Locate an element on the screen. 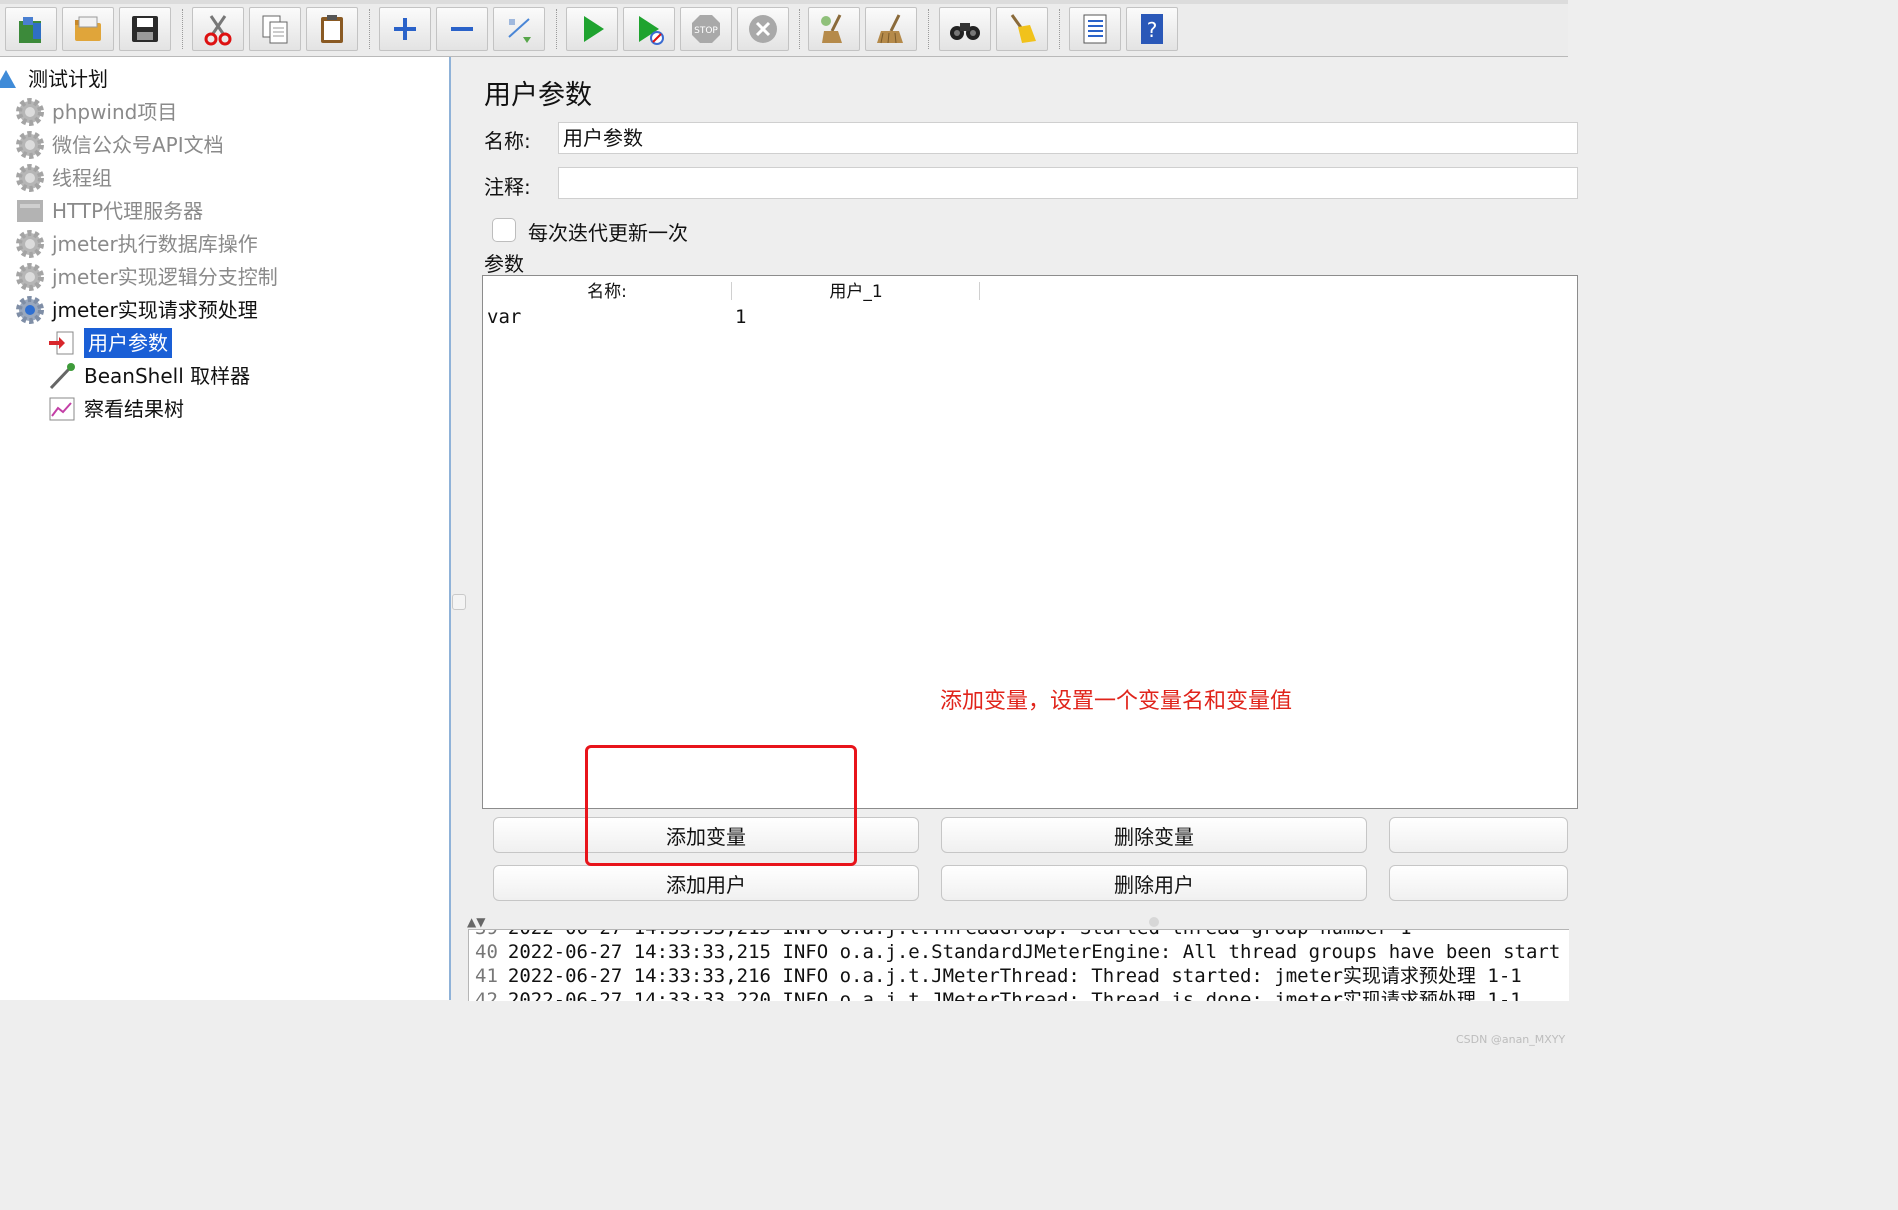  tree-item-user-parameters: 用户参数 is located at coordinates (109, 343).